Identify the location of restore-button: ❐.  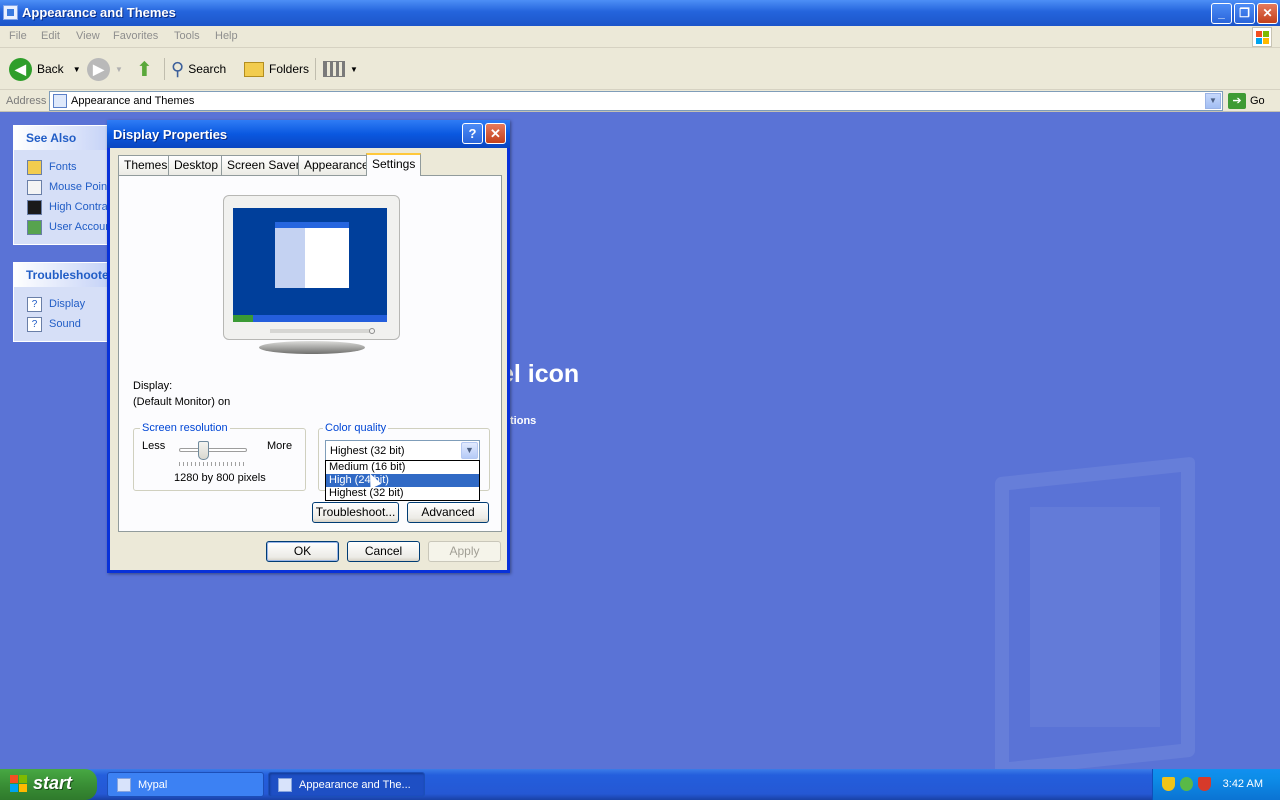
(1244, 13).